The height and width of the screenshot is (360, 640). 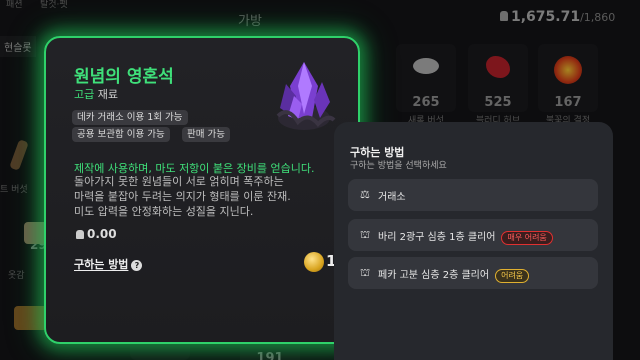 I want to click on option-dungeon-1: ⛫ 바리 2광구 심층 1층 클리어 매우 어려움, so click(x=473, y=235).